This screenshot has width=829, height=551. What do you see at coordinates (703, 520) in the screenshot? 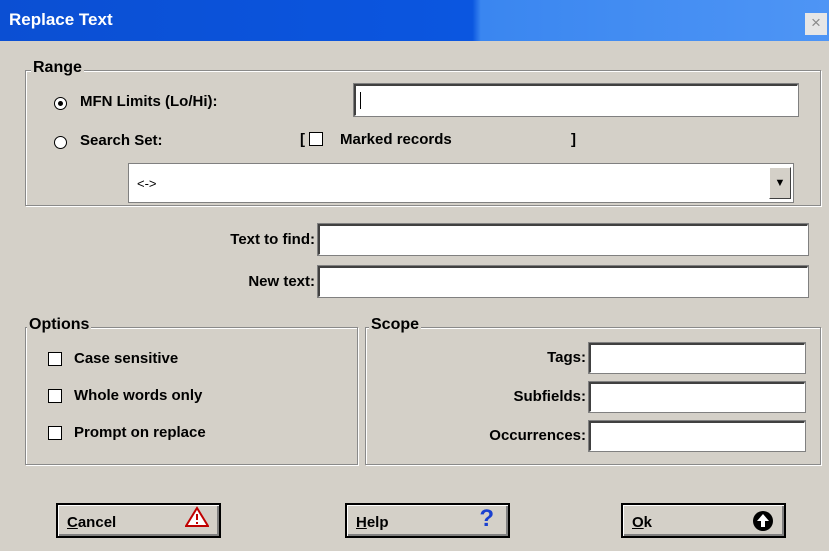
I see `ok-button: Ok` at bounding box center [703, 520].